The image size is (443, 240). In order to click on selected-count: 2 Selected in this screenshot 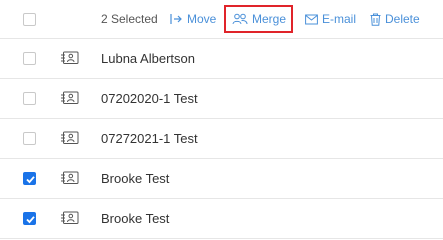, I will do `click(129, 19)`.